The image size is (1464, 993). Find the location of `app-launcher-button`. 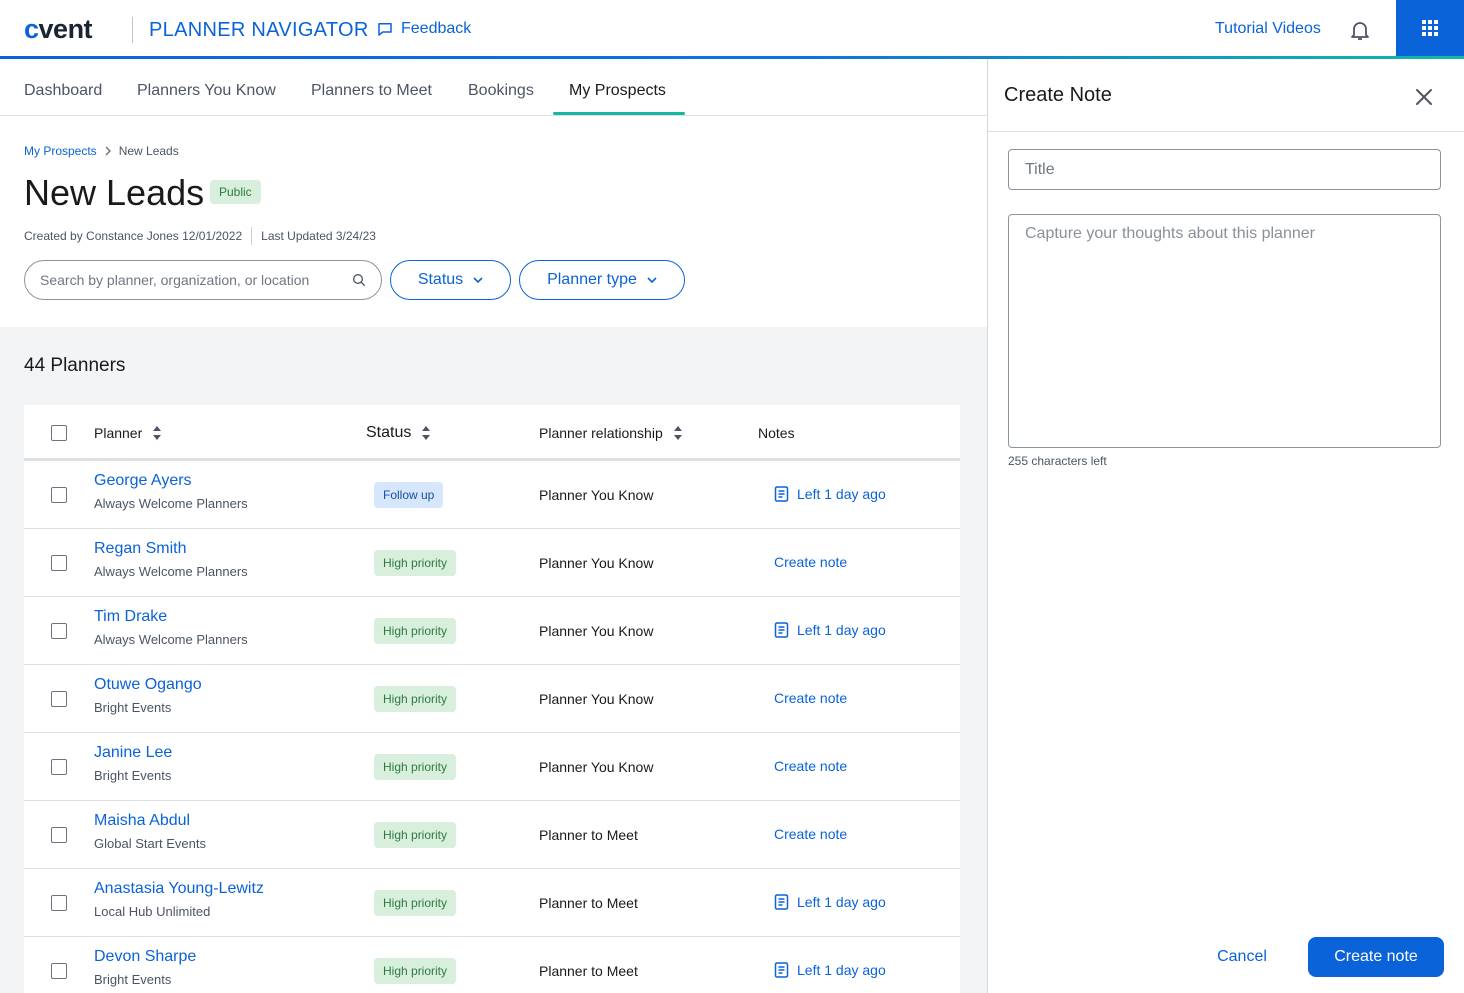

app-launcher-button is located at coordinates (1430, 28).